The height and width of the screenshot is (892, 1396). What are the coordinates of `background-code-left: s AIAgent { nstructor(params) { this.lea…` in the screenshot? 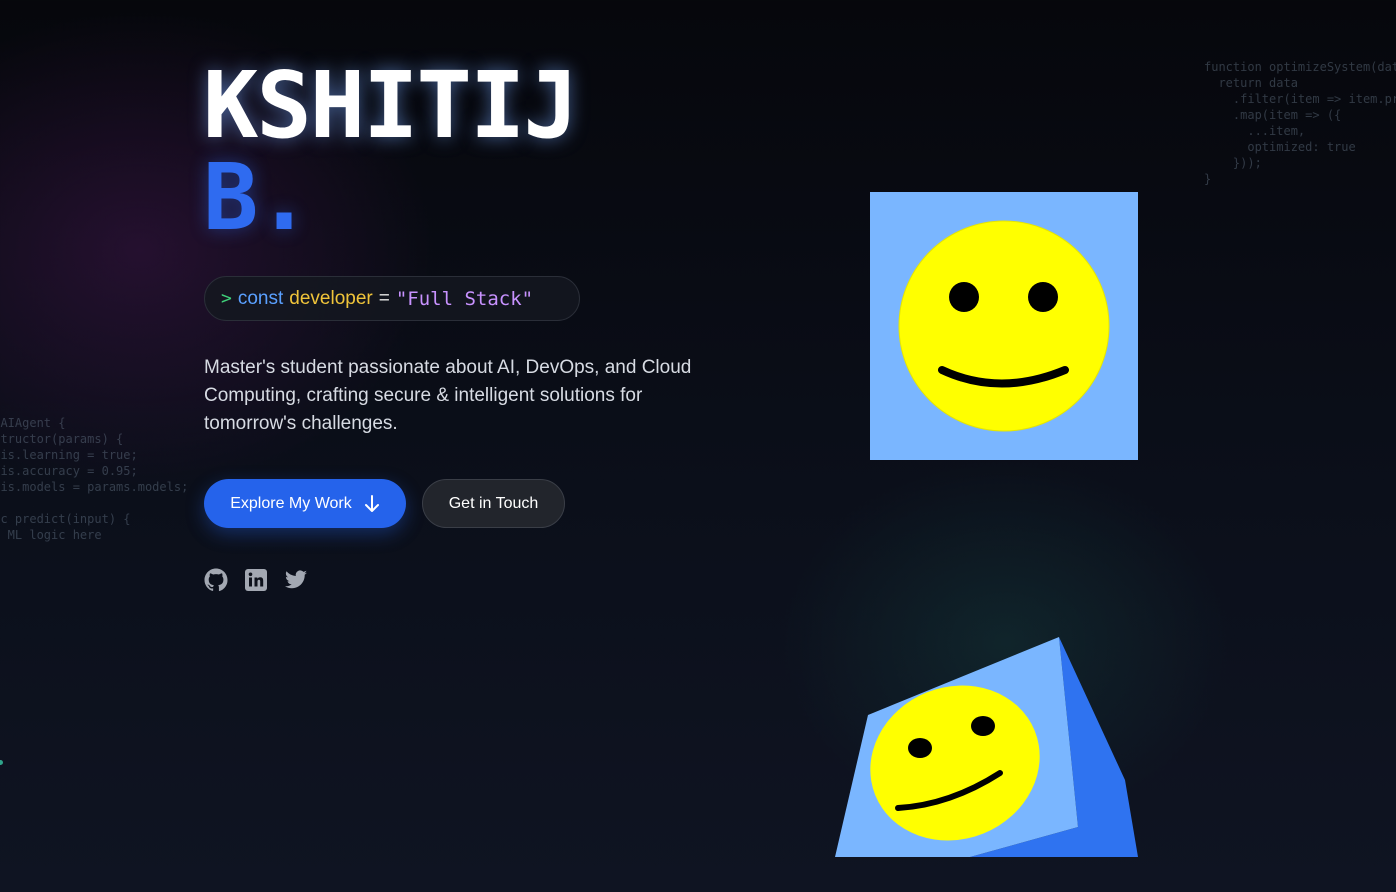 It's located at (94, 479).